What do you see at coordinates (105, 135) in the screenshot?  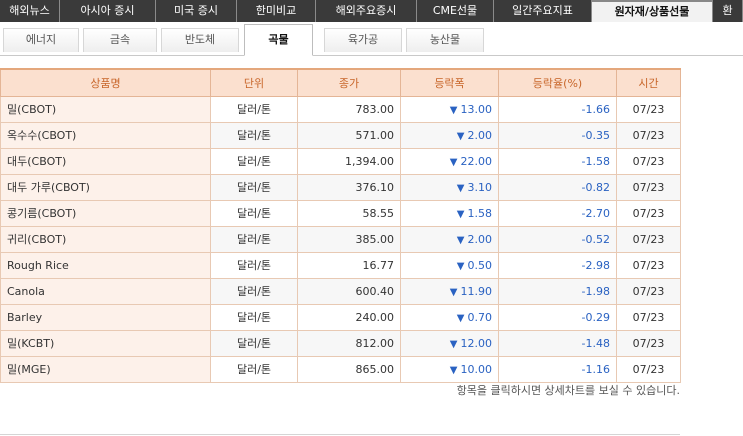 I see `product-name-link: 옥수수(CBOT)` at bounding box center [105, 135].